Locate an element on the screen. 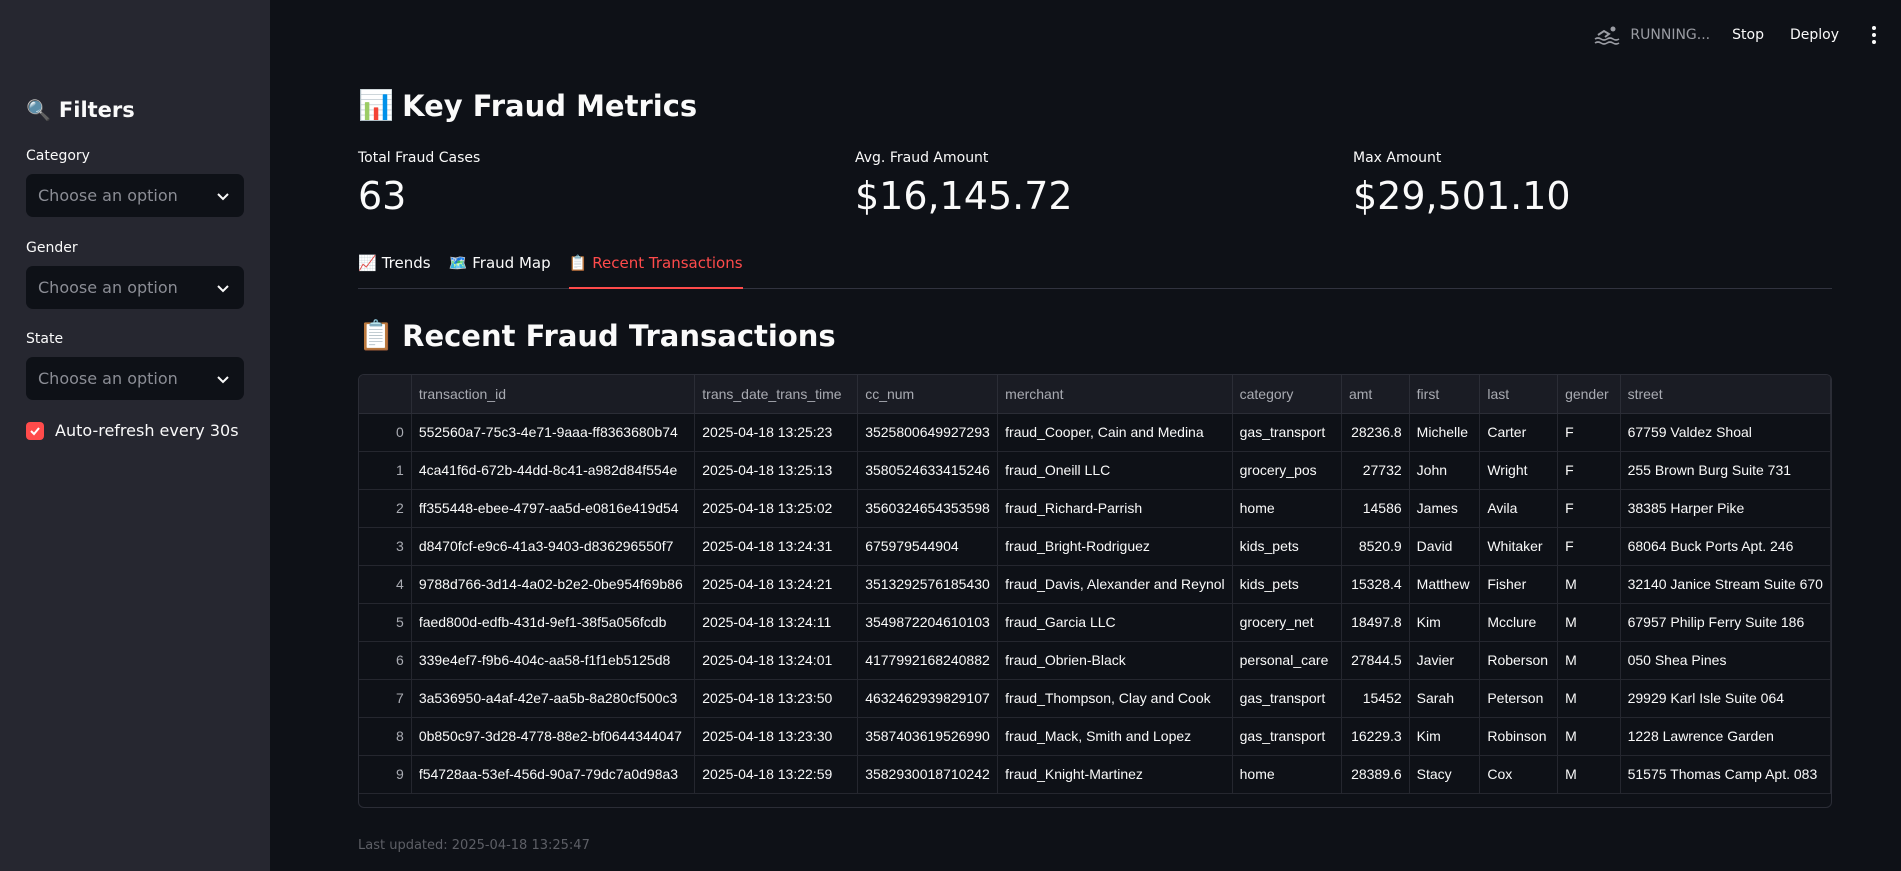 The image size is (1901, 871). table-cell: 2025-04-18 13:22:59 is located at coordinates (776, 774).